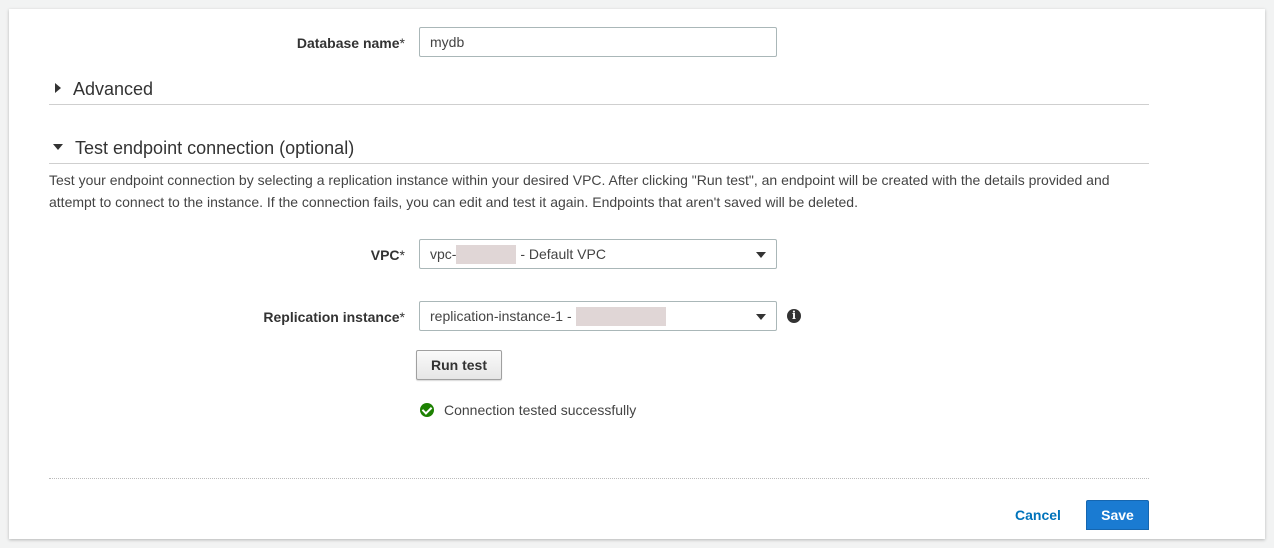 This screenshot has width=1274, height=548. What do you see at coordinates (215, 148) in the screenshot?
I see `test-endpoint-section-title: Test endpoint connection (optional)` at bounding box center [215, 148].